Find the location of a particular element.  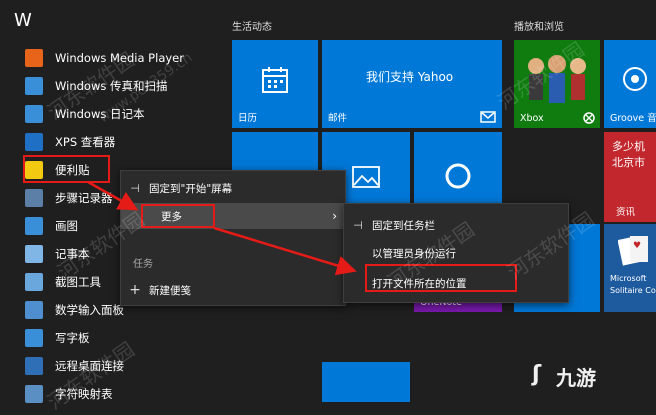

watermark-logo: 九游 is located at coordinates (576, 378).